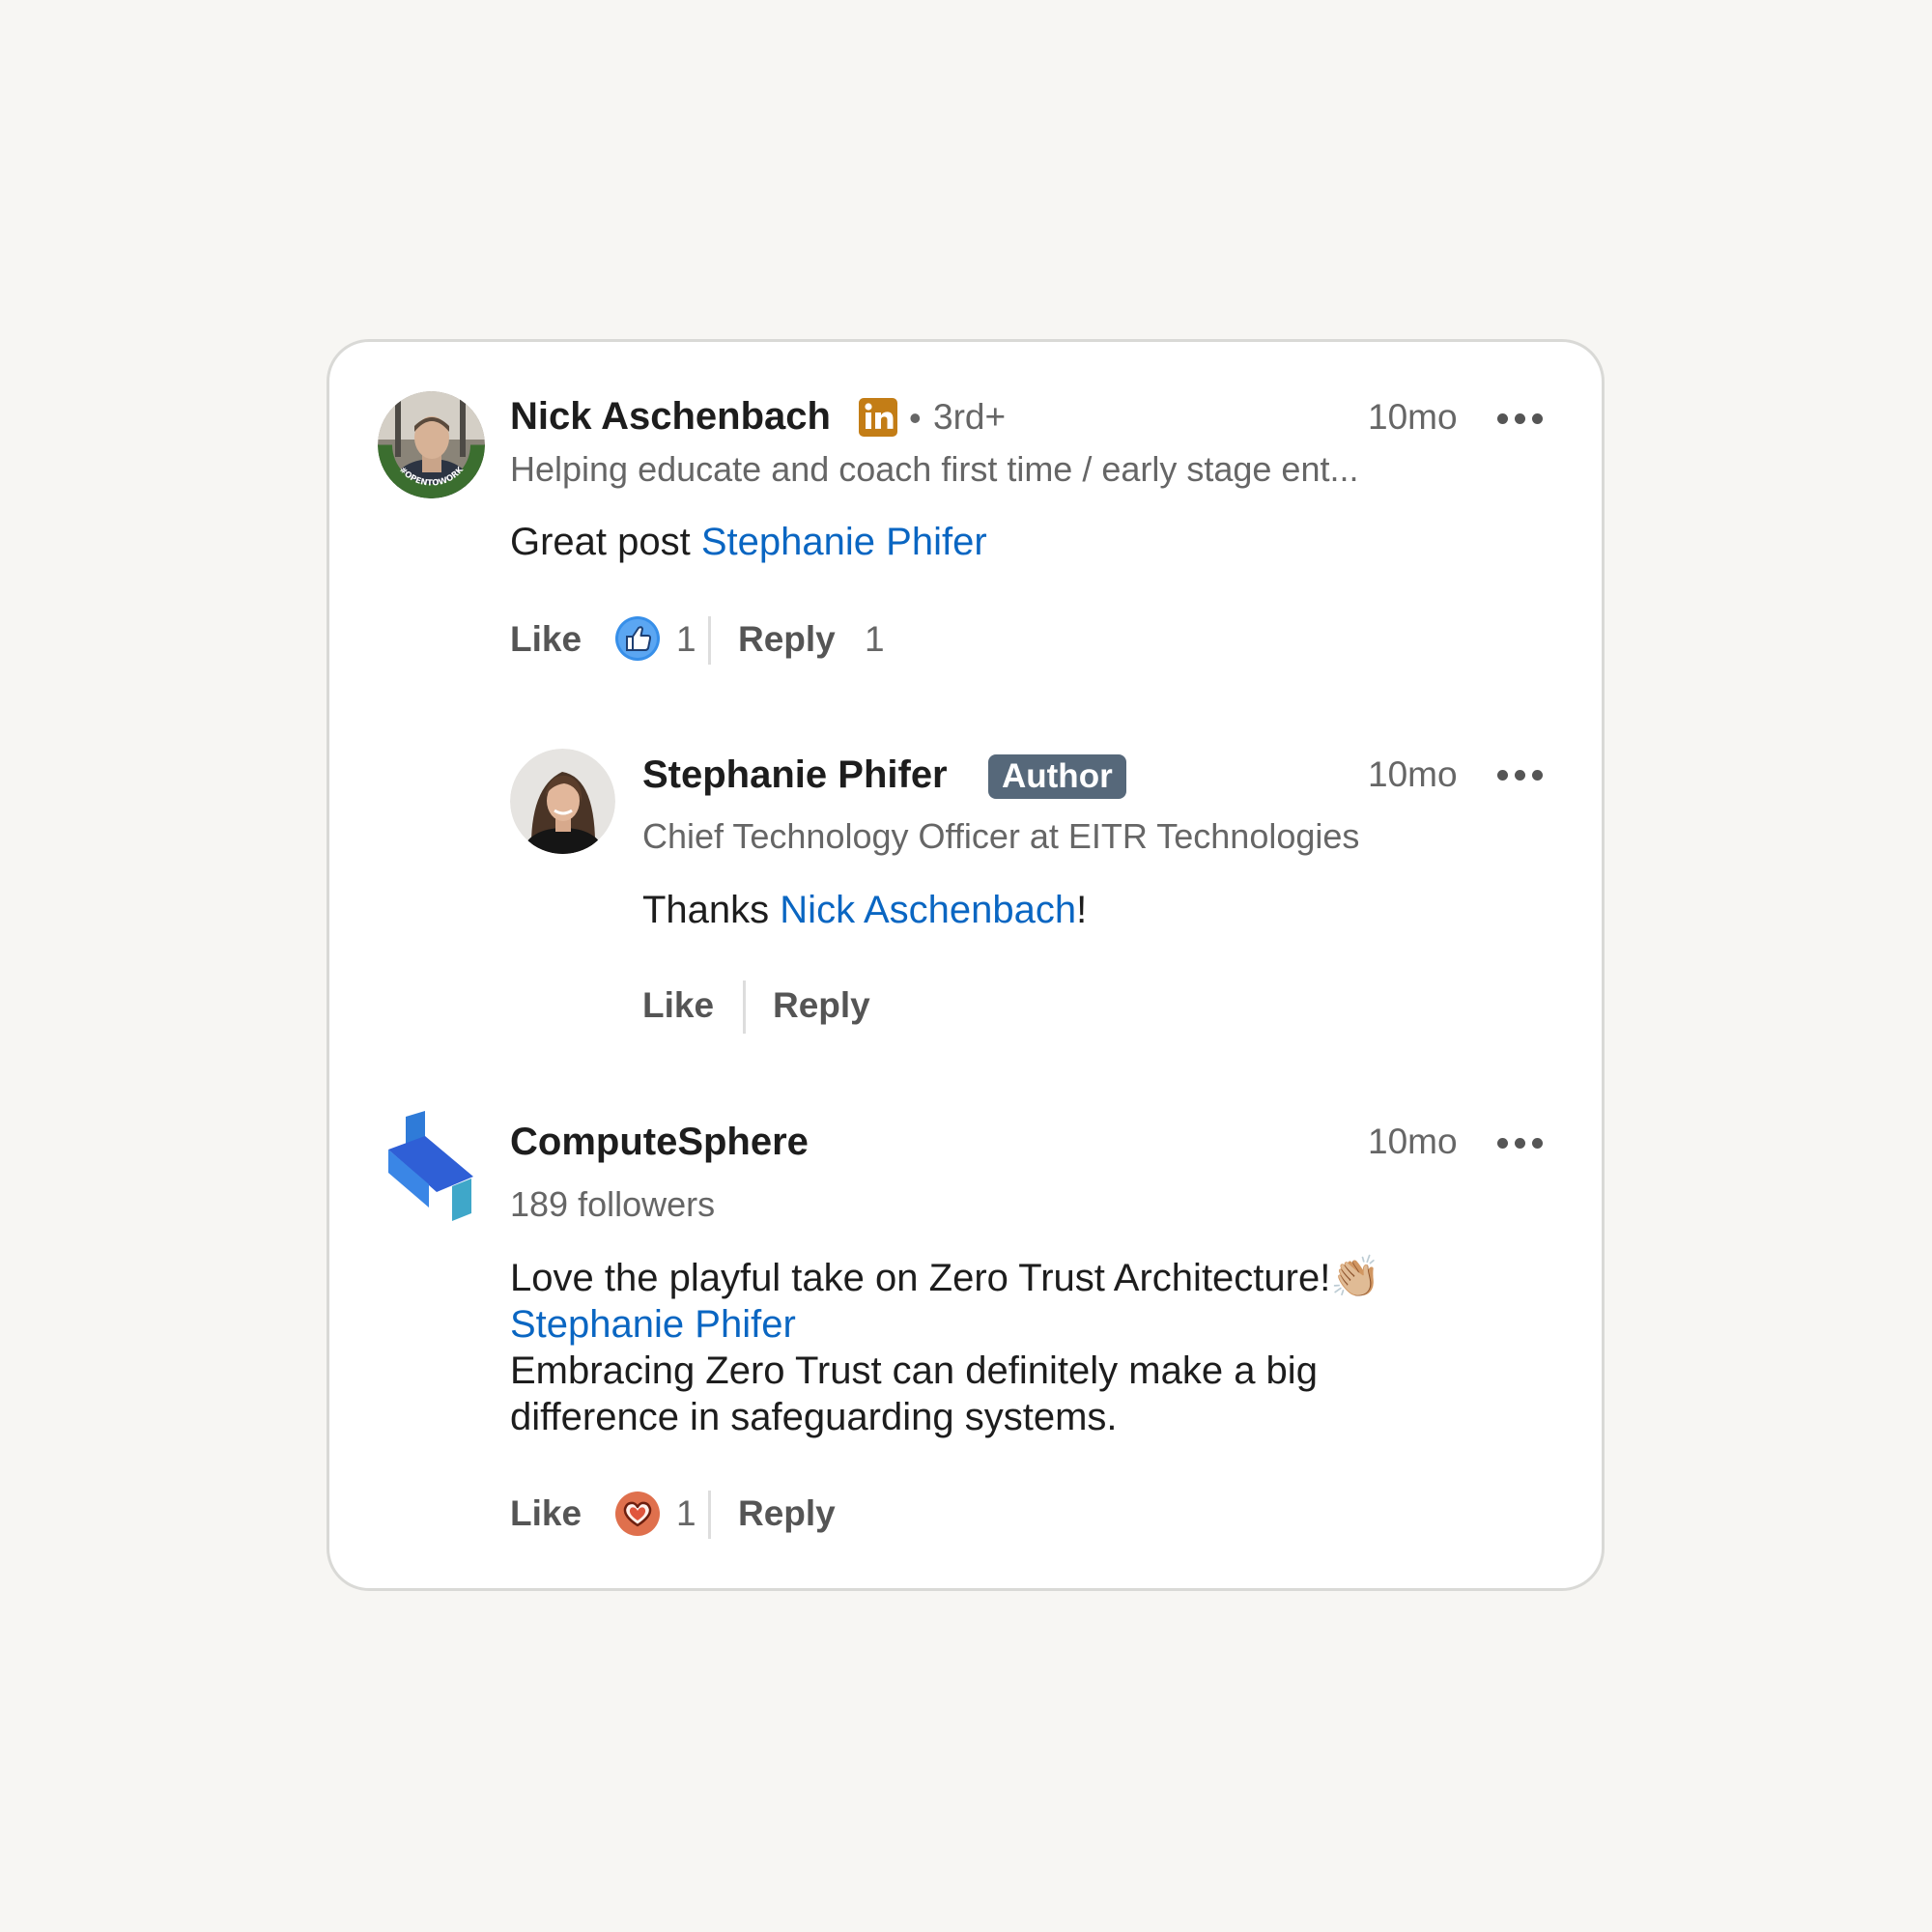  Describe the element at coordinates (613, 1204) in the screenshot. I see `follower-count: 189 followers` at that location.